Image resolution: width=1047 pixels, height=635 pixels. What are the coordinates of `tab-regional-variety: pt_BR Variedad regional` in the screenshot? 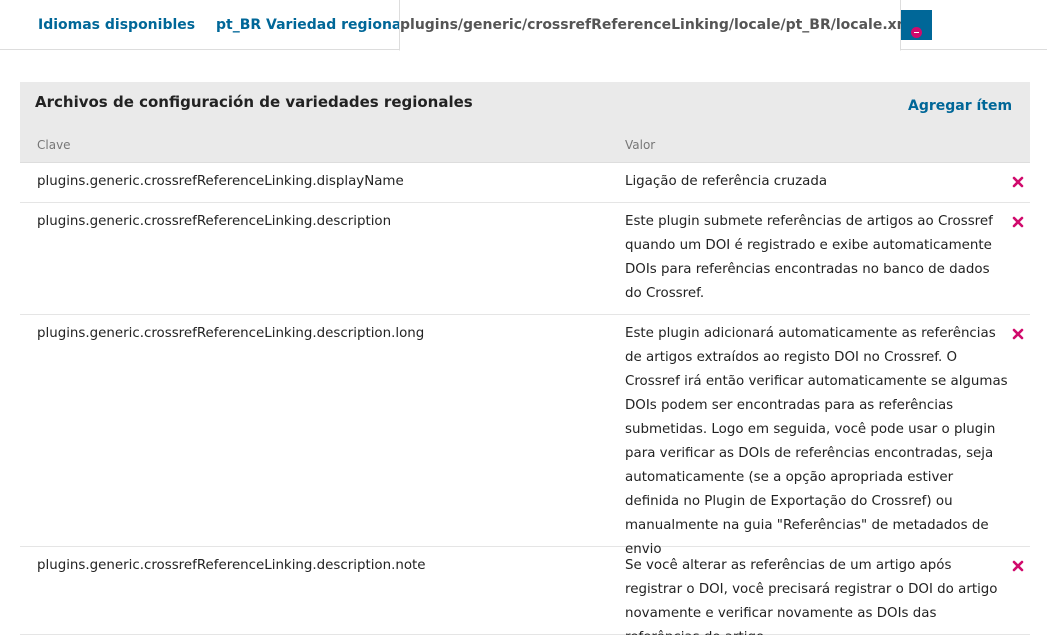 It's located at (311, 25).